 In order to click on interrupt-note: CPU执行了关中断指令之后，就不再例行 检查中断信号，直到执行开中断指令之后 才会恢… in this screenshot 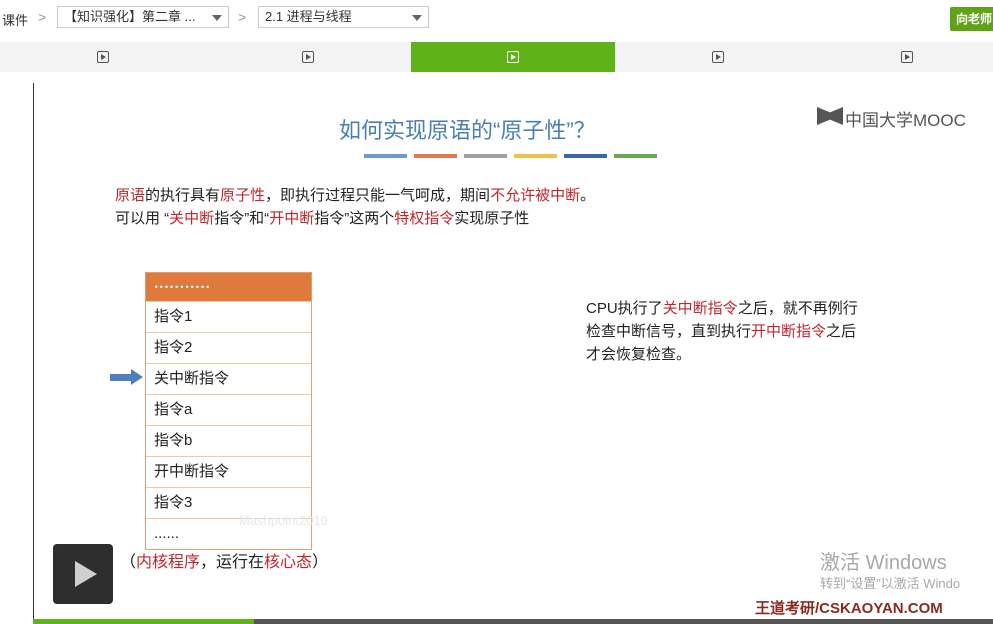, I will do `click(722, 331)`.